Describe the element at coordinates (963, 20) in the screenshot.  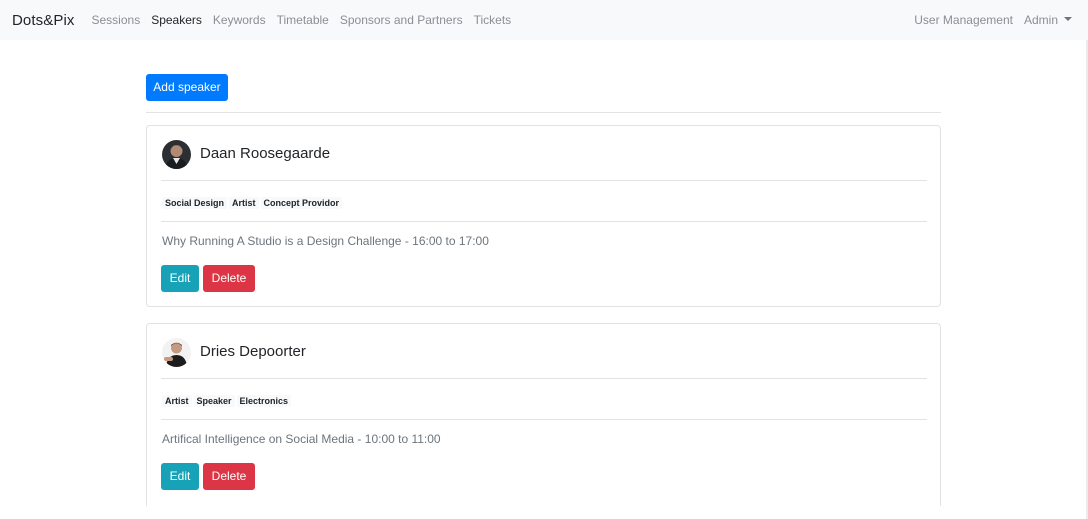
I see `nav-user-management: User Management` at that location.